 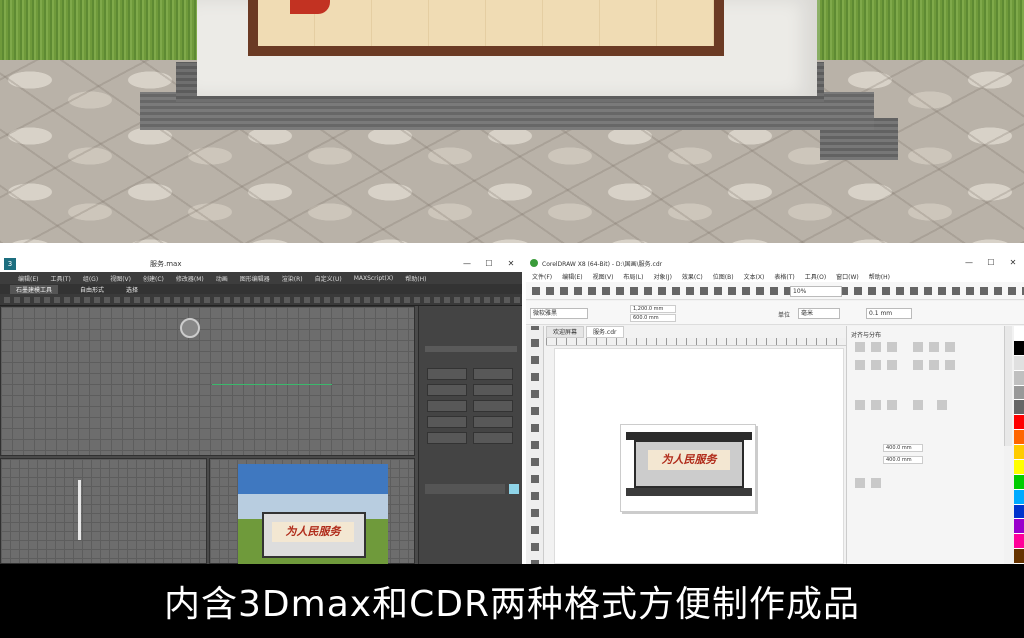 What do you see at coordinates (633, 276) in the screenshot?
I see `menu-item: 布局(L)` at bounding box center [633, 276].